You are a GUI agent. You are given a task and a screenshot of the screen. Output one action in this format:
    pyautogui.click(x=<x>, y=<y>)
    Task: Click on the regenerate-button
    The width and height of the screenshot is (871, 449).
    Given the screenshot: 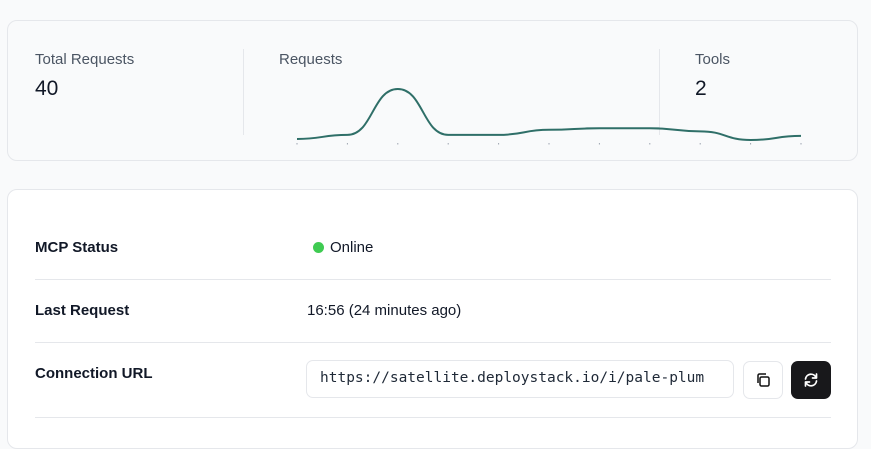 What is the action you would take?
    pyautogui.click(x=811, y=380)
    